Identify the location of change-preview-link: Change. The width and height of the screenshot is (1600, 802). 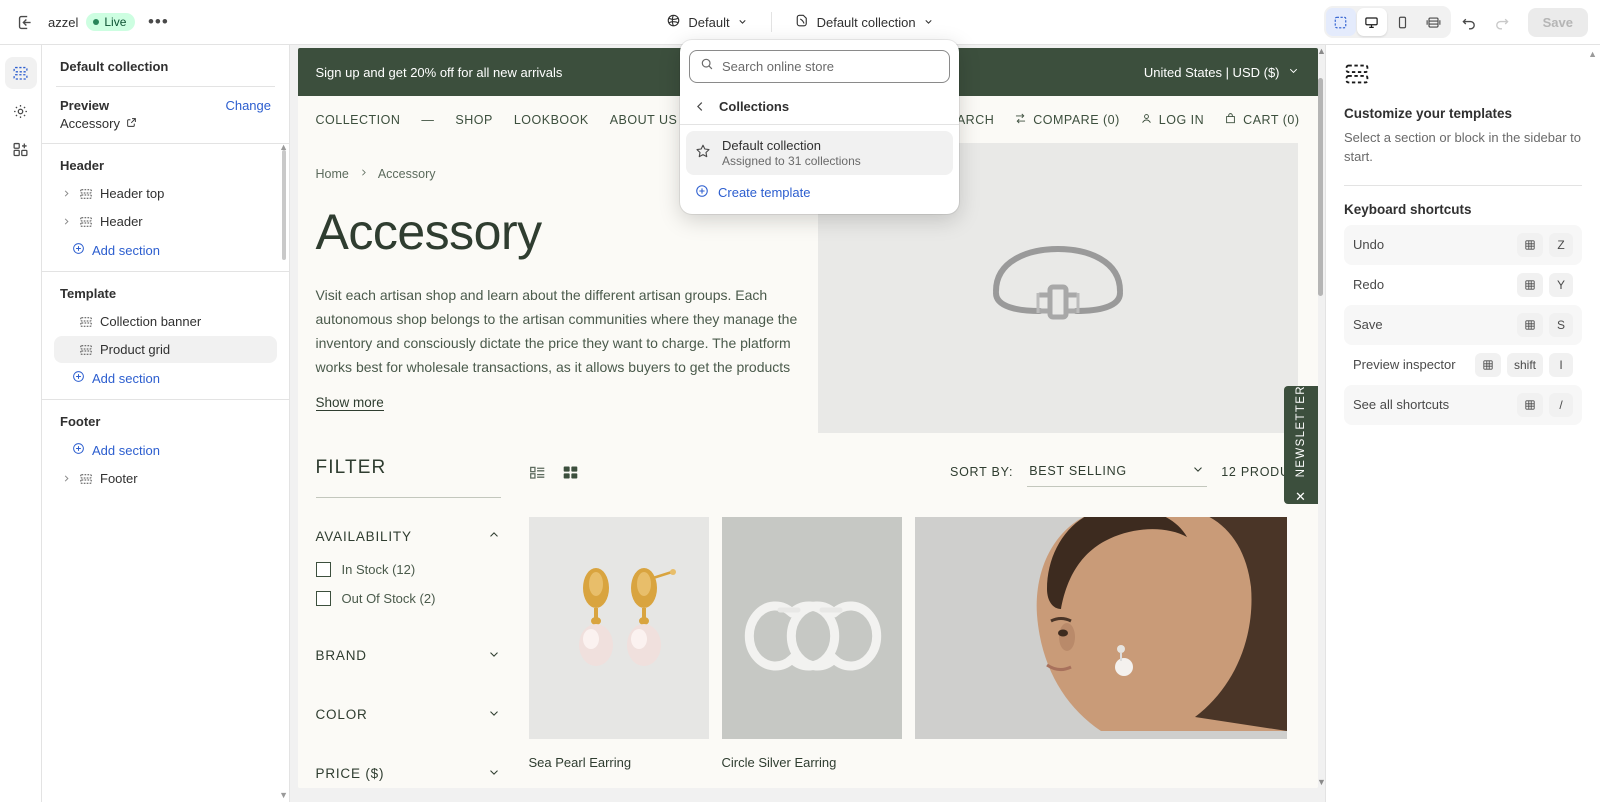
(248, 105).